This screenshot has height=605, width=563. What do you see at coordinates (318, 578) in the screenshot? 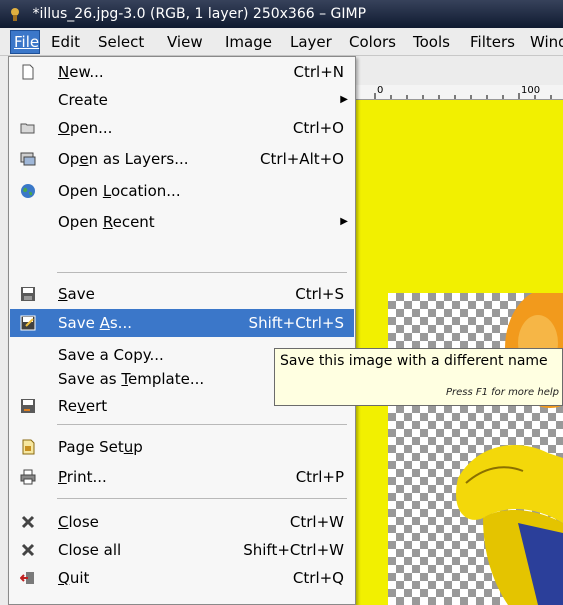
I see `menu-item-shortcut: Ctrl+Q` at bounding box center [318, 578].